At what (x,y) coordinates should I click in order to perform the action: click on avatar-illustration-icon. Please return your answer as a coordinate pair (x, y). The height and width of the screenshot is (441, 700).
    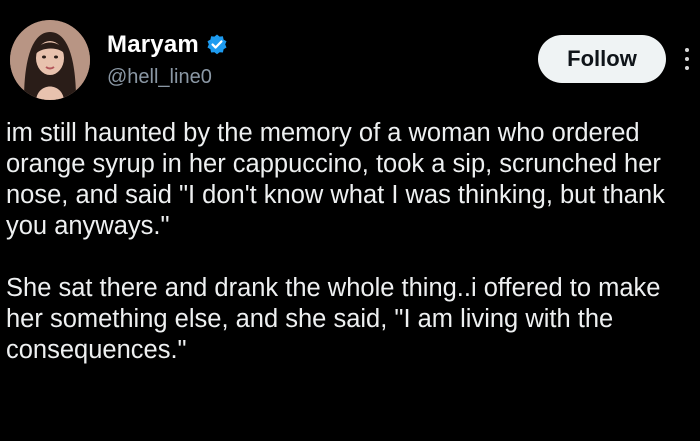
    Looking at the image, I should click on (50, 60).